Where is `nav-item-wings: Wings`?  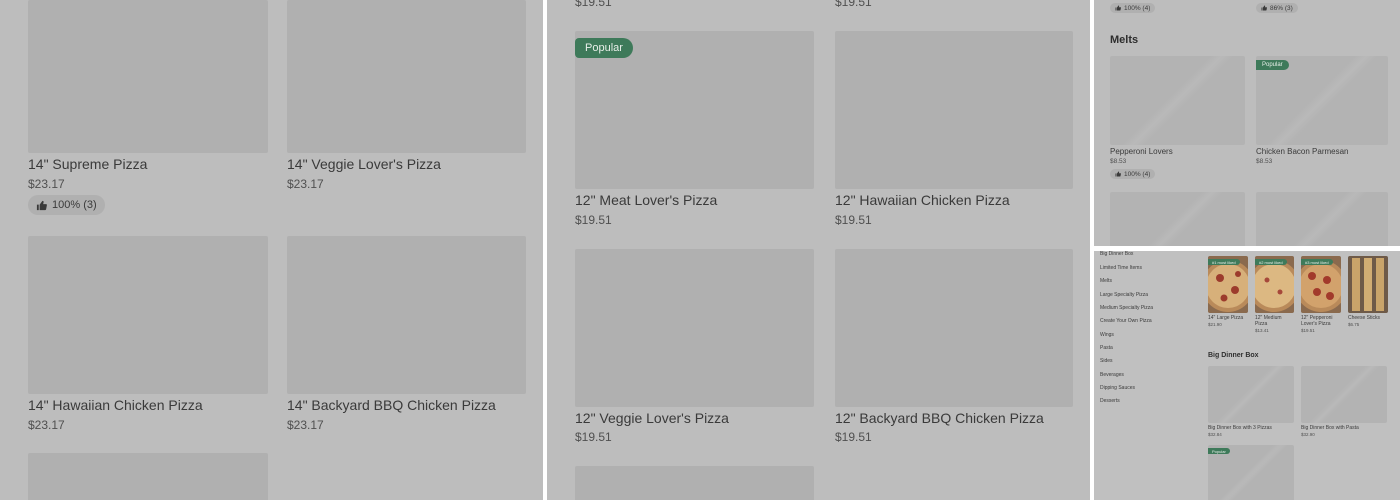 nav-item-wings: Wings is located at coordinates (1107, 335).